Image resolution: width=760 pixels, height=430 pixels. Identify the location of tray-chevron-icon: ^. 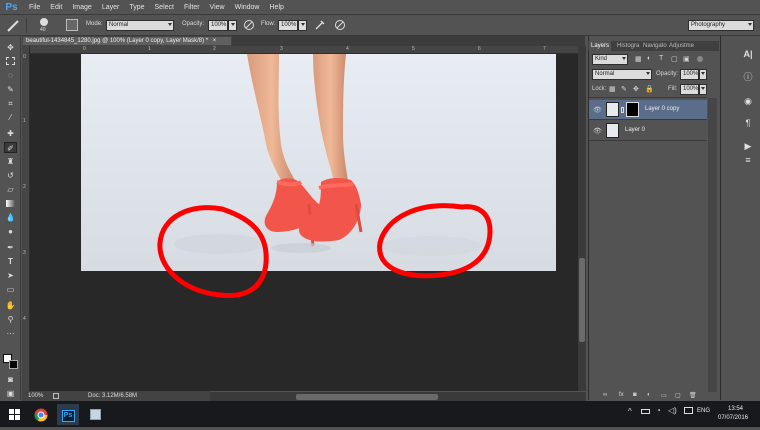
(630, 411).